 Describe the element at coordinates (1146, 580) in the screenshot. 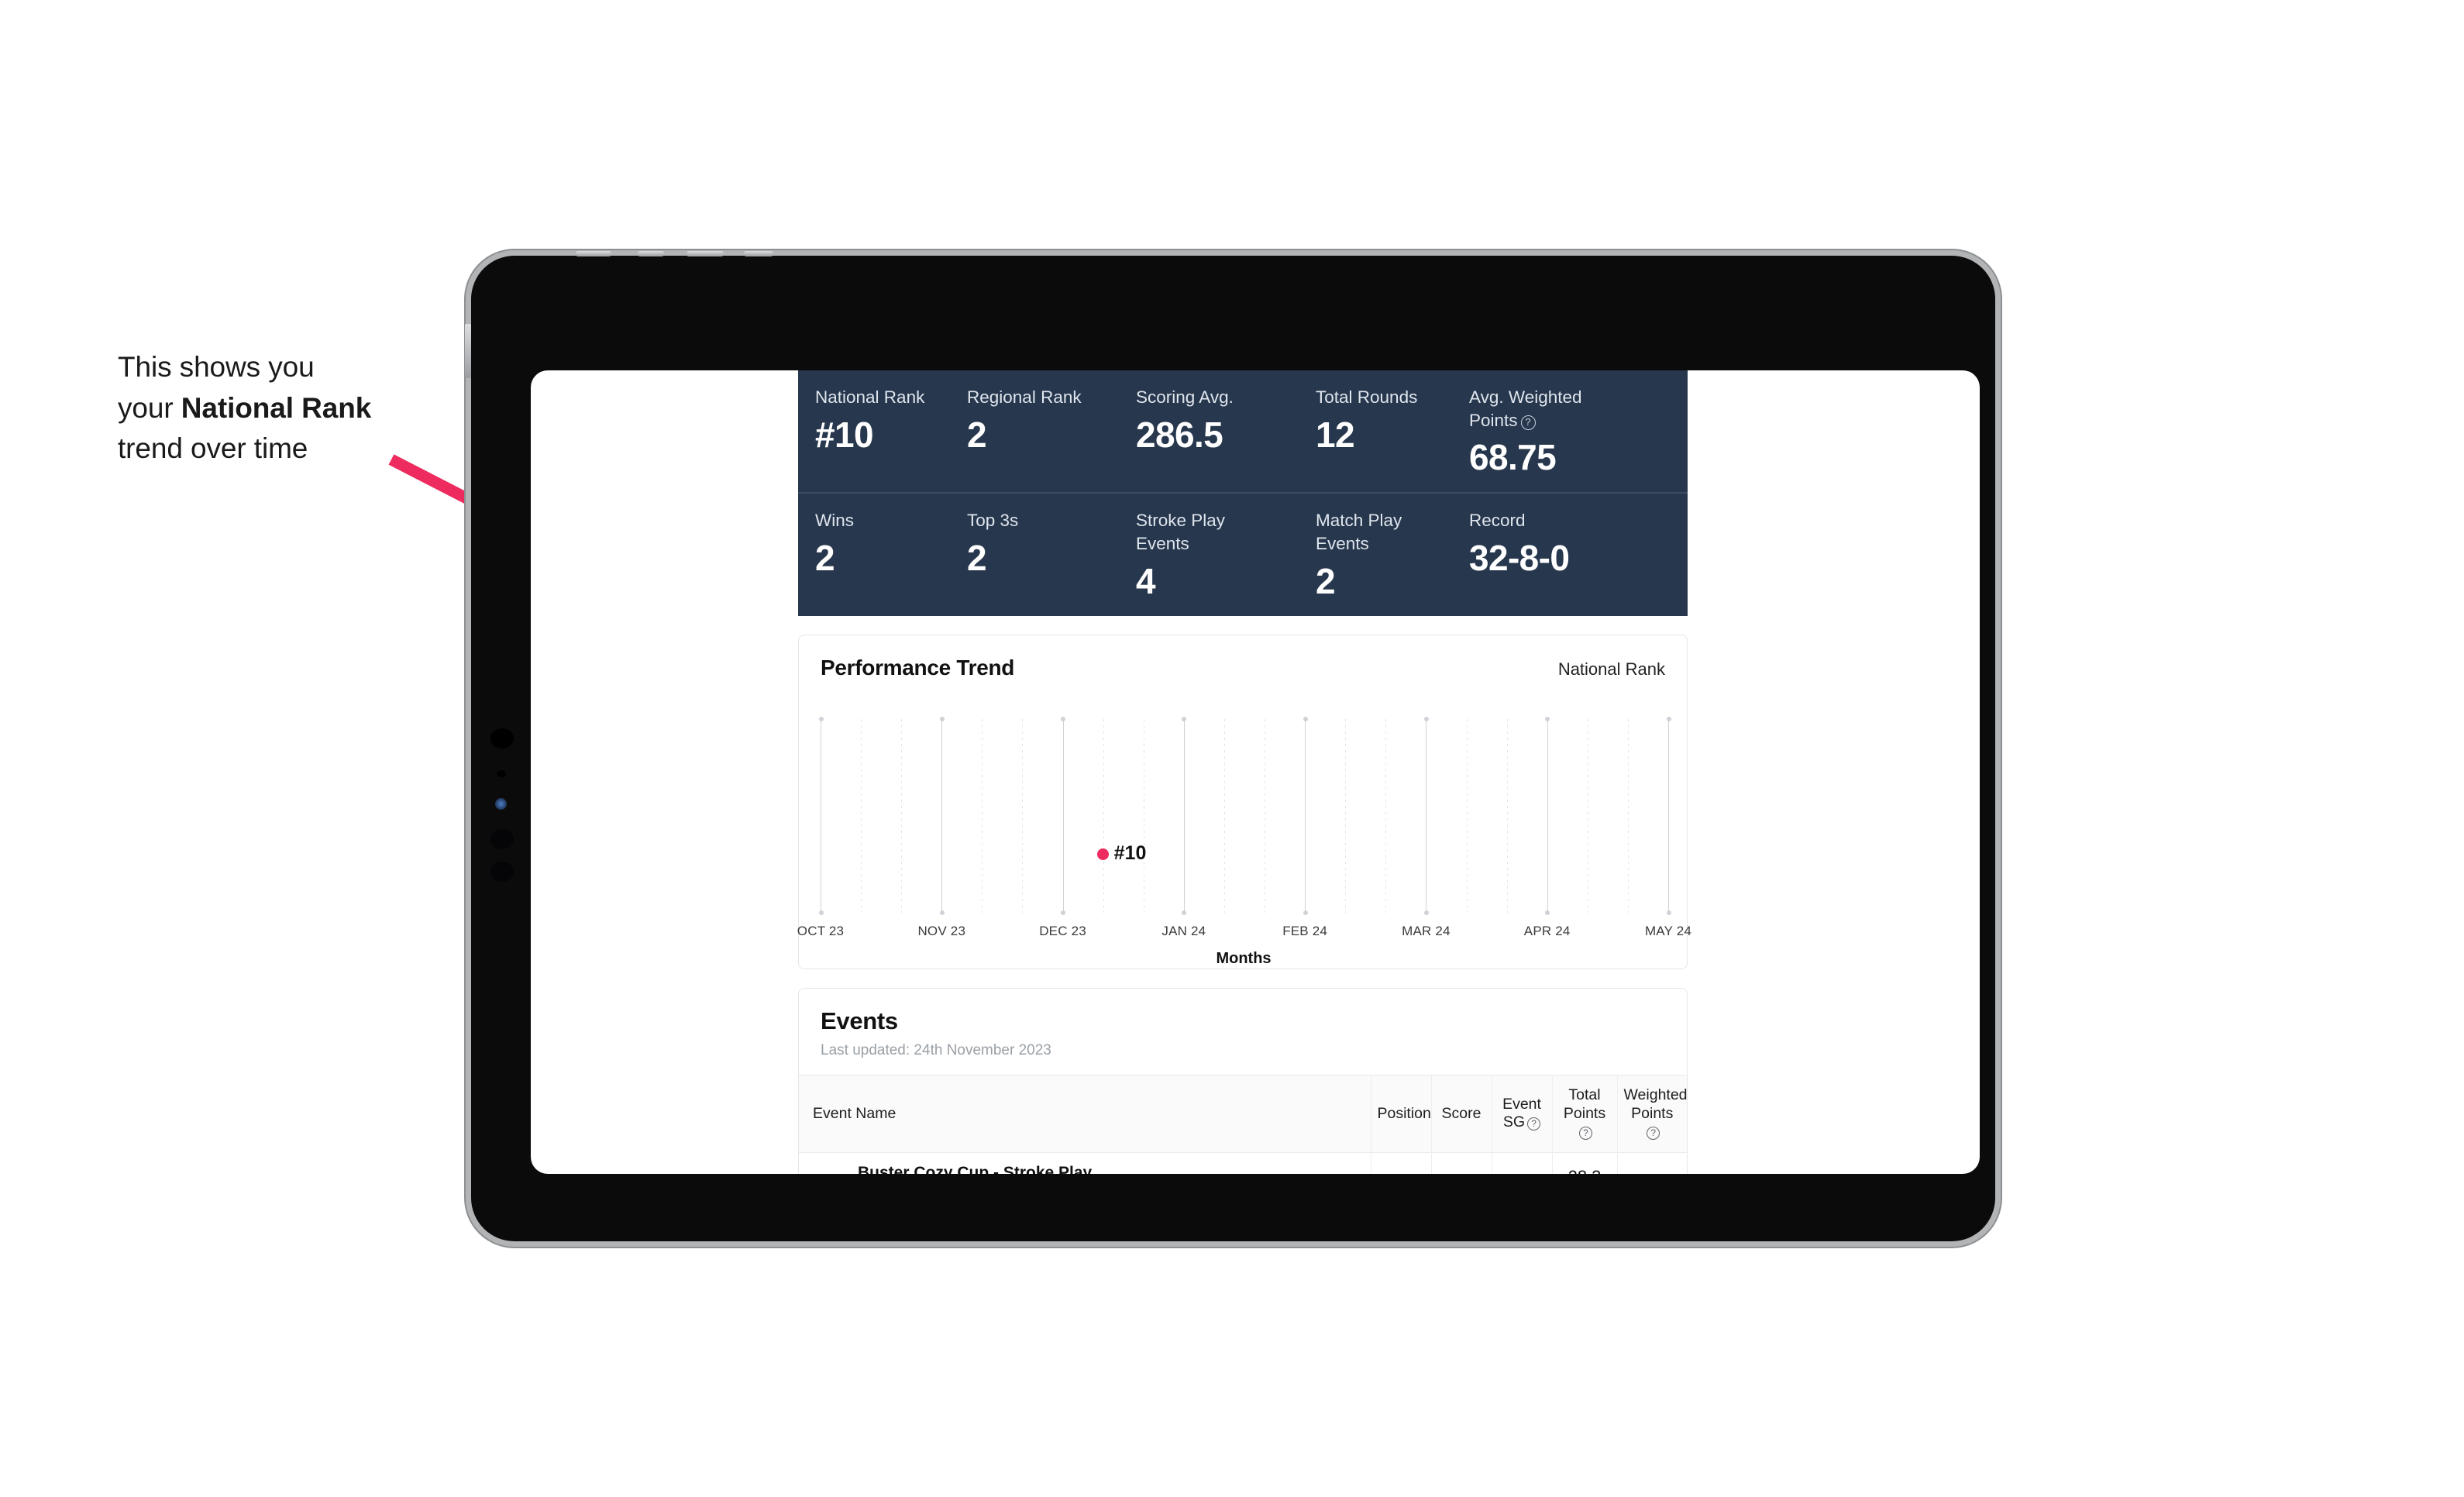

I see `stat-value: 4` at that location.